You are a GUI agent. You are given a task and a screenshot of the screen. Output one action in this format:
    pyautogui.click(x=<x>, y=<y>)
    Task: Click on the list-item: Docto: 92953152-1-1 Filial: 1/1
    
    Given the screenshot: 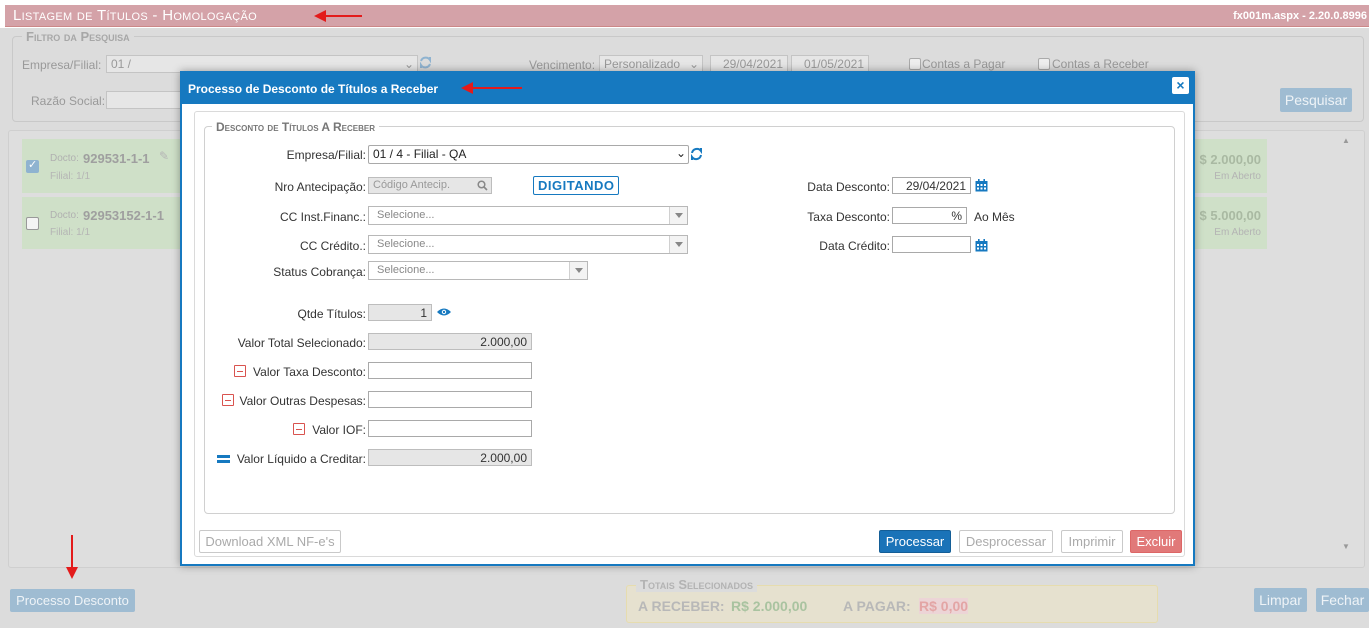 What is the action you would take?
    pyautogui.click(x=102, y=223)
    